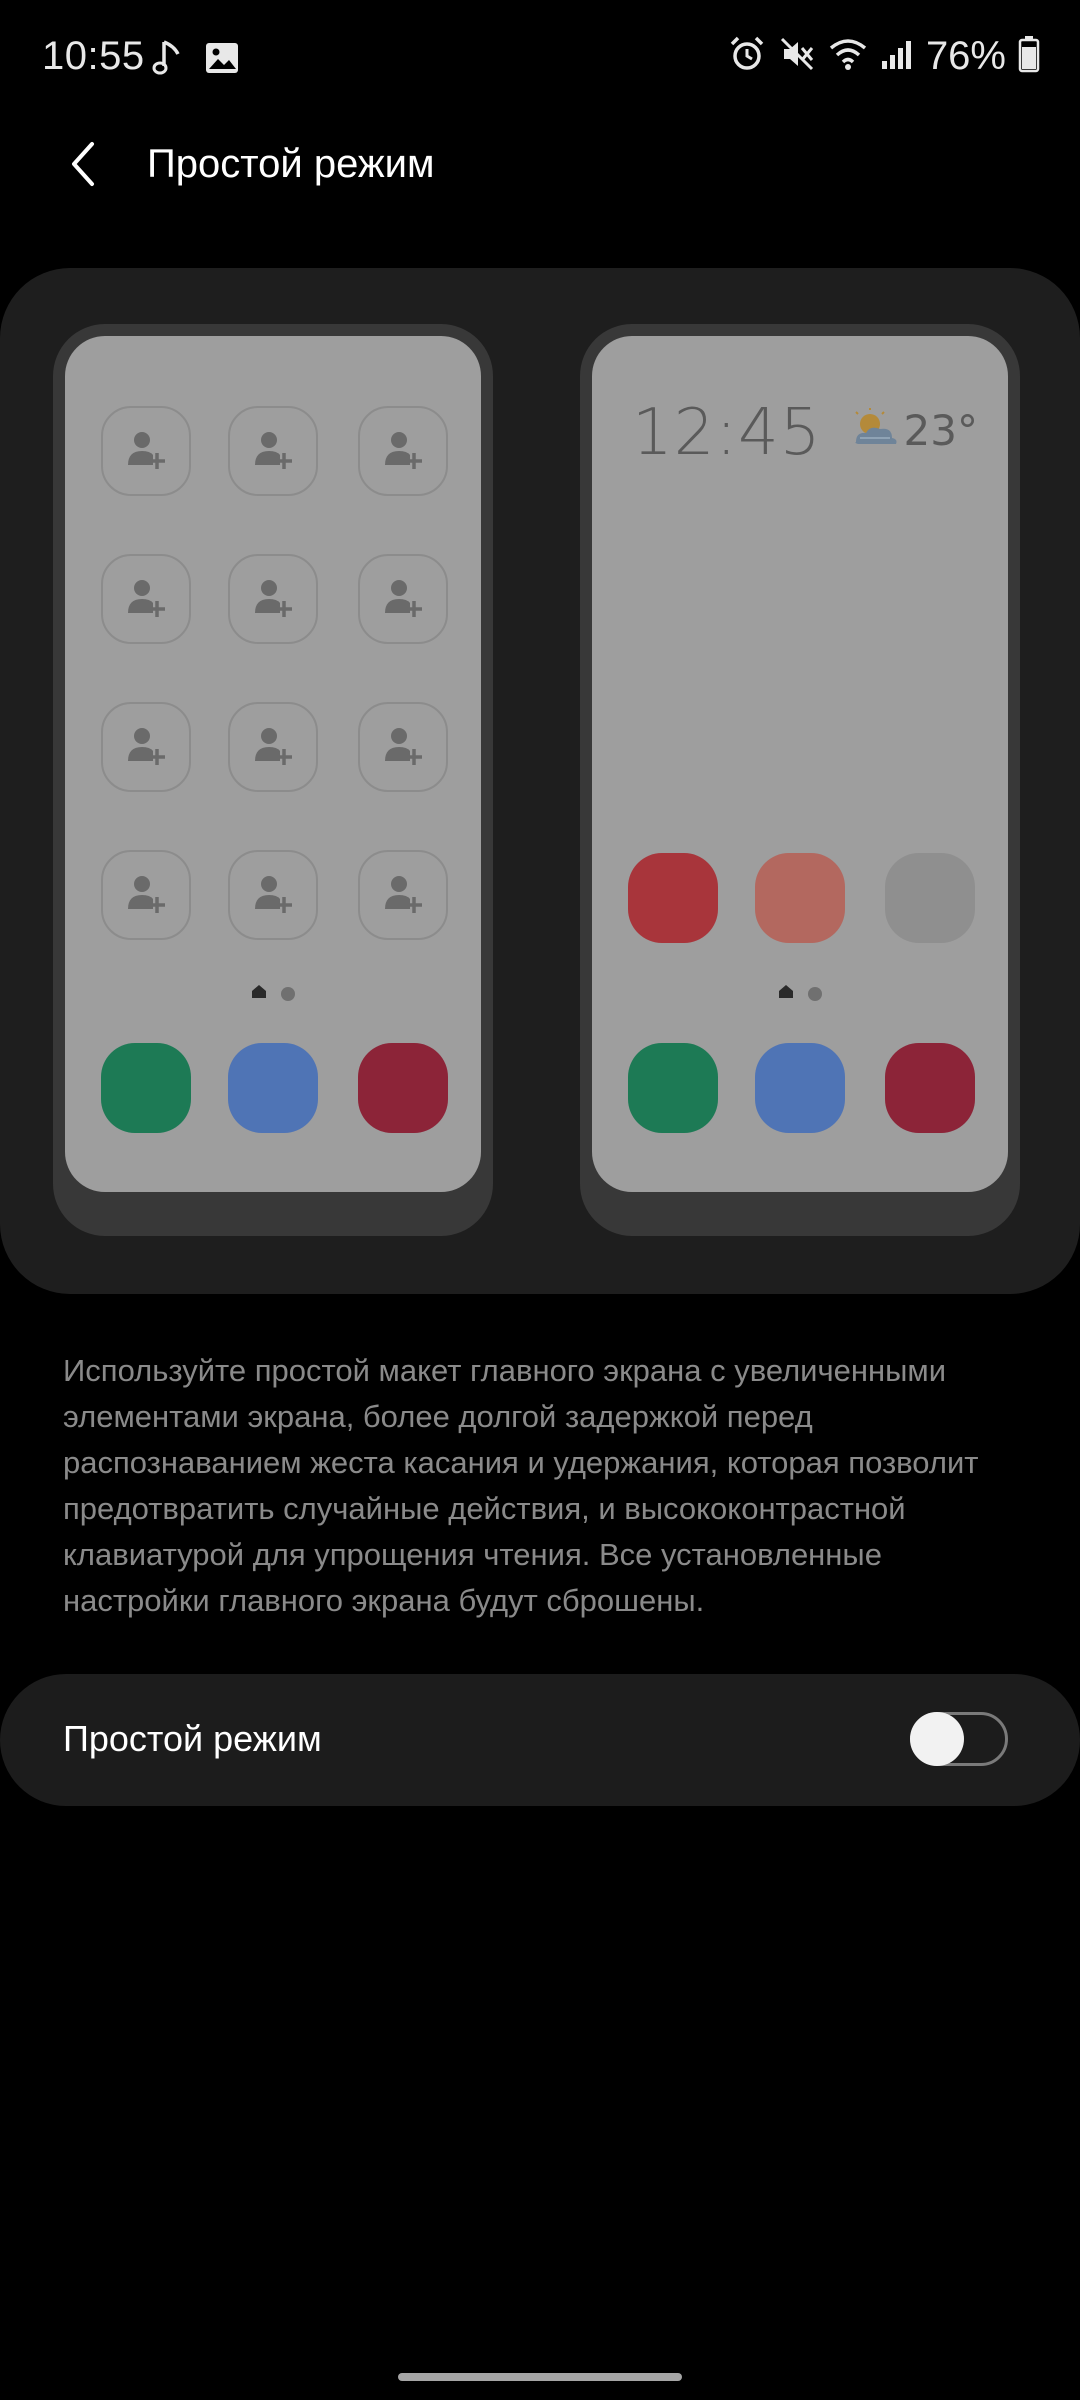  What do you see at coordinates (540, 2377) in the screenshot?
I see `navigation-gesture-bar` at bounding box center [540, 2377].